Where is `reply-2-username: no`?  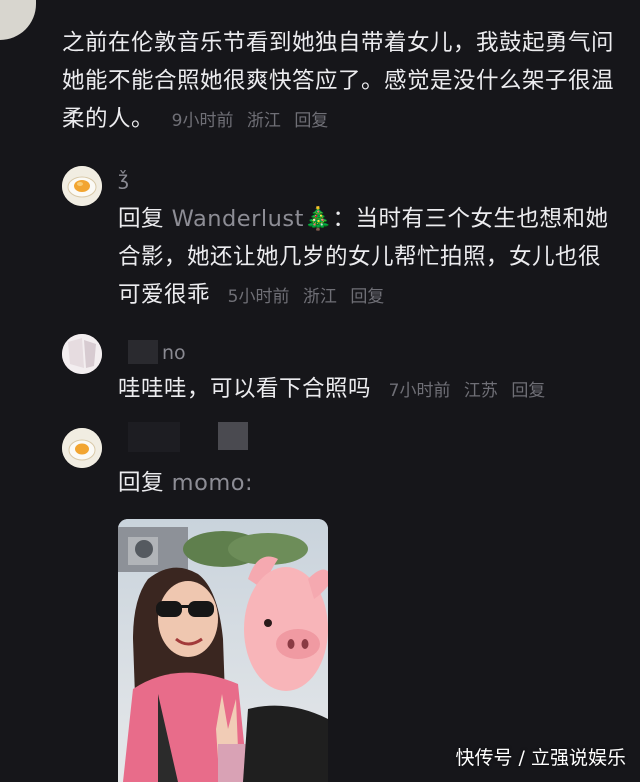 reply-2-username: no is located at coordinates (174, 353).